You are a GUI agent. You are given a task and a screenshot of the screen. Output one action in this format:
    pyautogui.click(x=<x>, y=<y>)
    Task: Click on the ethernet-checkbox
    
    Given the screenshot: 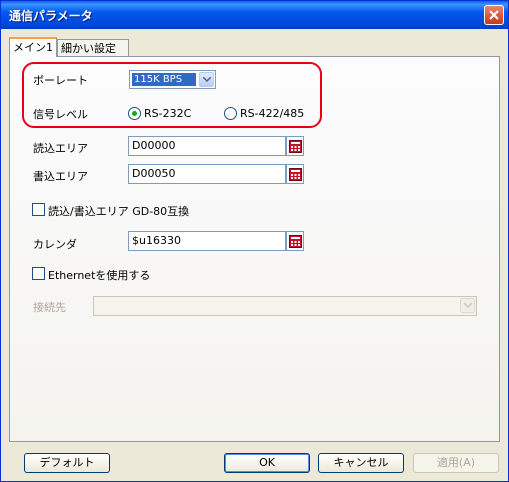 What is the action you would take?
    pyautogui.click(x=38, y=273)
    